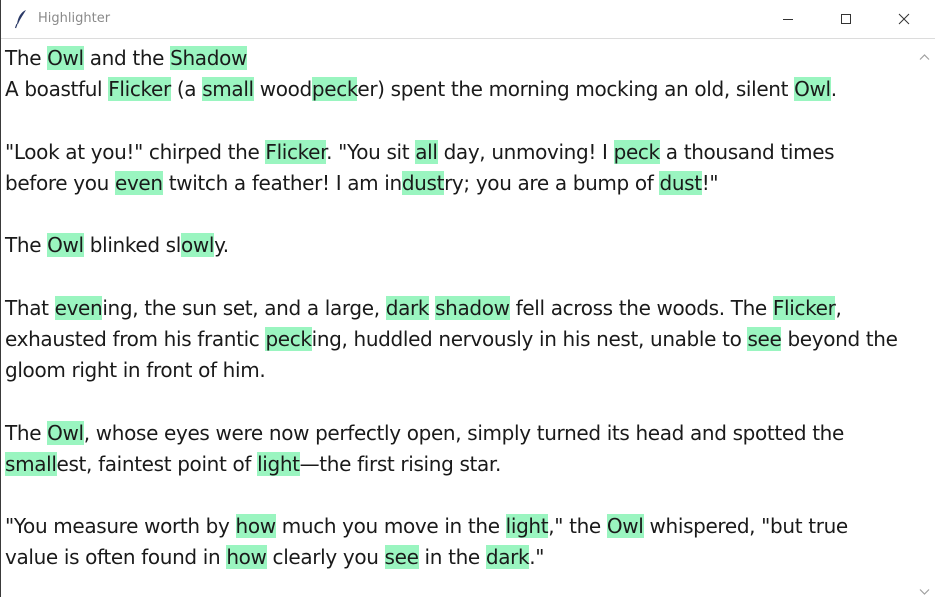 The image size is (935, 597). Describe the element at coordinates (838, 308) in the screenshot. I see `text-segment: ,` at that location.